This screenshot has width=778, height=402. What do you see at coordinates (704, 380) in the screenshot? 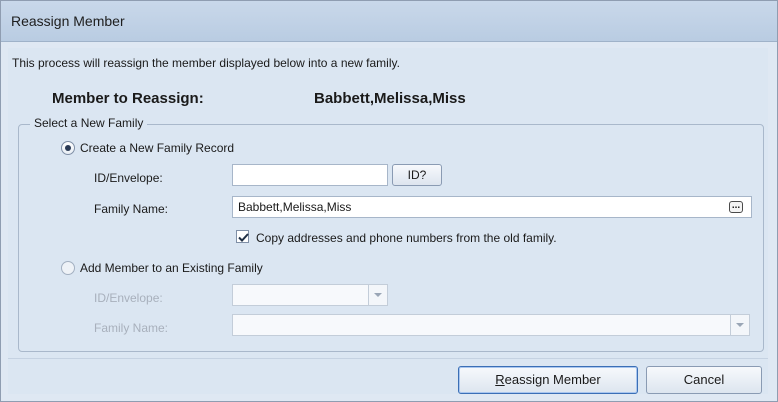
I see `cancel-button: Cancel` at bounding box center [704, 380].